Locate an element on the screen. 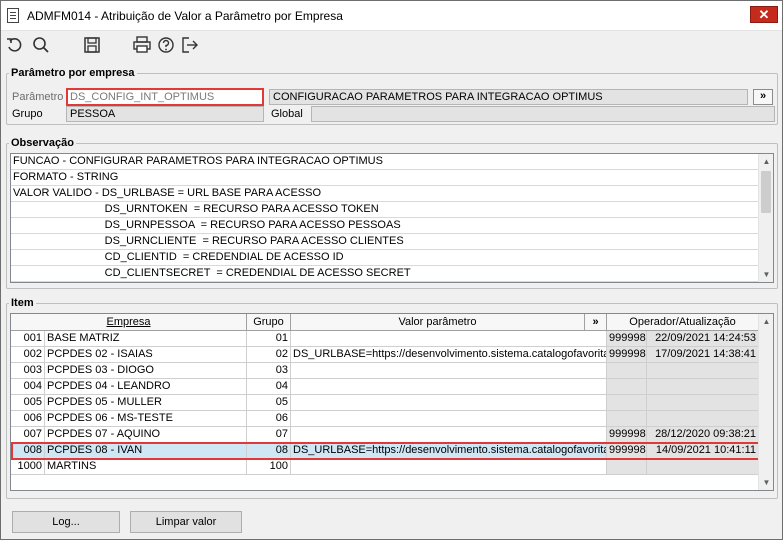  limpar-valor-button: Limpar valor is located at coordinates (186, 522).